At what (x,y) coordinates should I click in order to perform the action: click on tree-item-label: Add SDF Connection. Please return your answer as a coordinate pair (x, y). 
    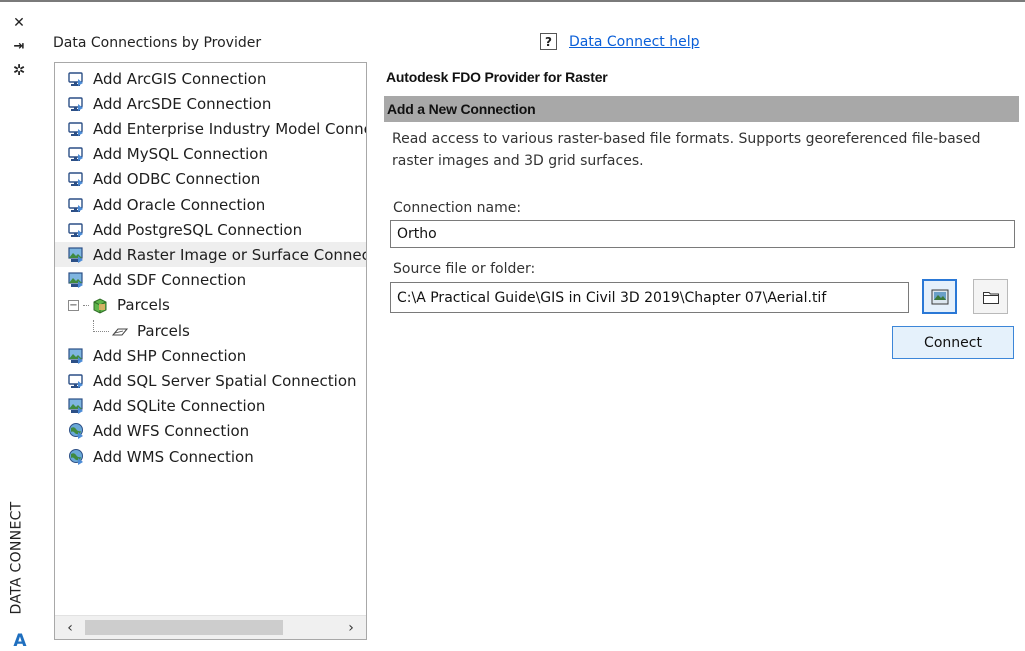
    Looking at the image, I should click on (170, 280).